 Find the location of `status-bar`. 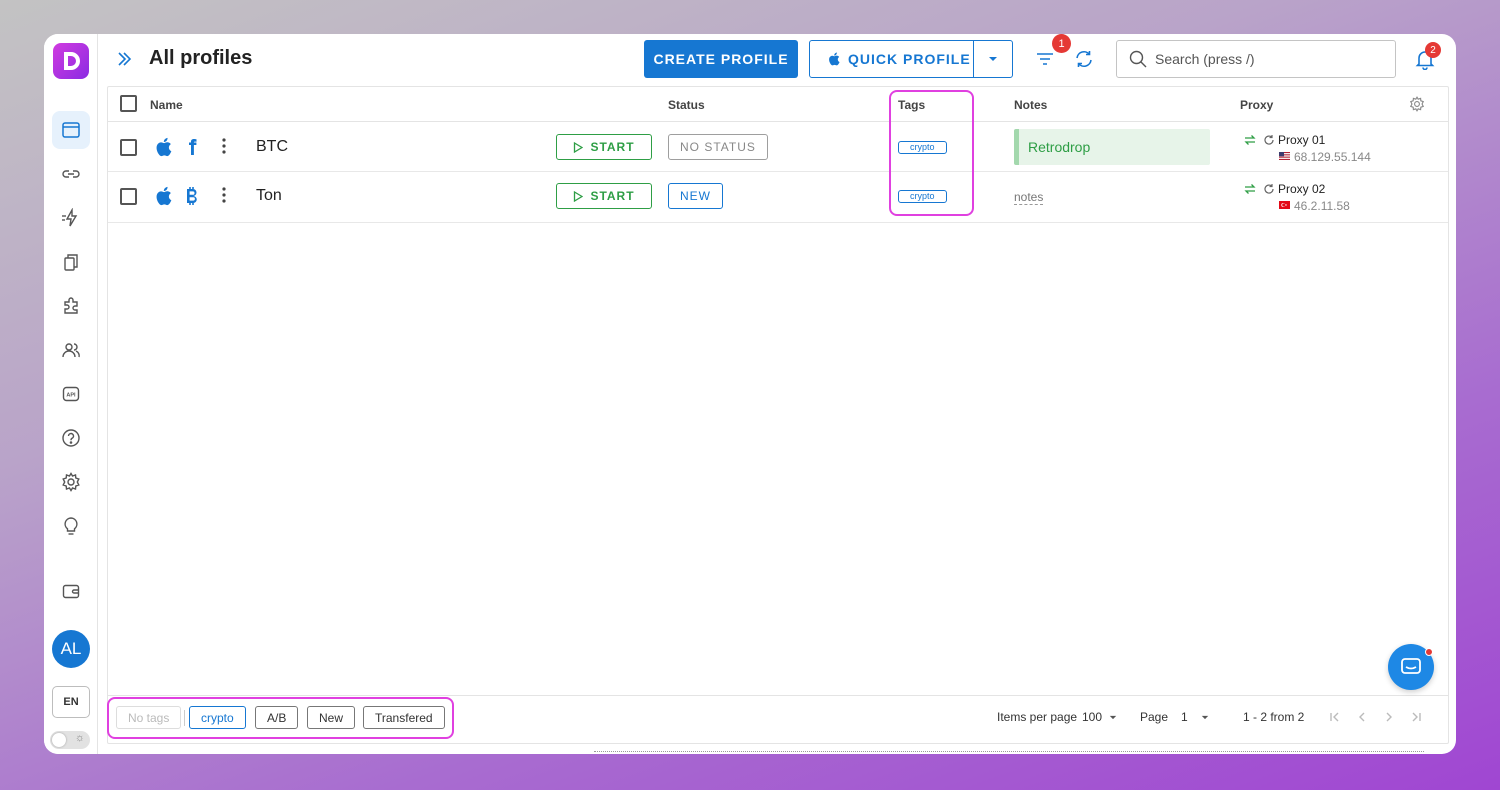

status-bar is located at coordinates (1009, 752).